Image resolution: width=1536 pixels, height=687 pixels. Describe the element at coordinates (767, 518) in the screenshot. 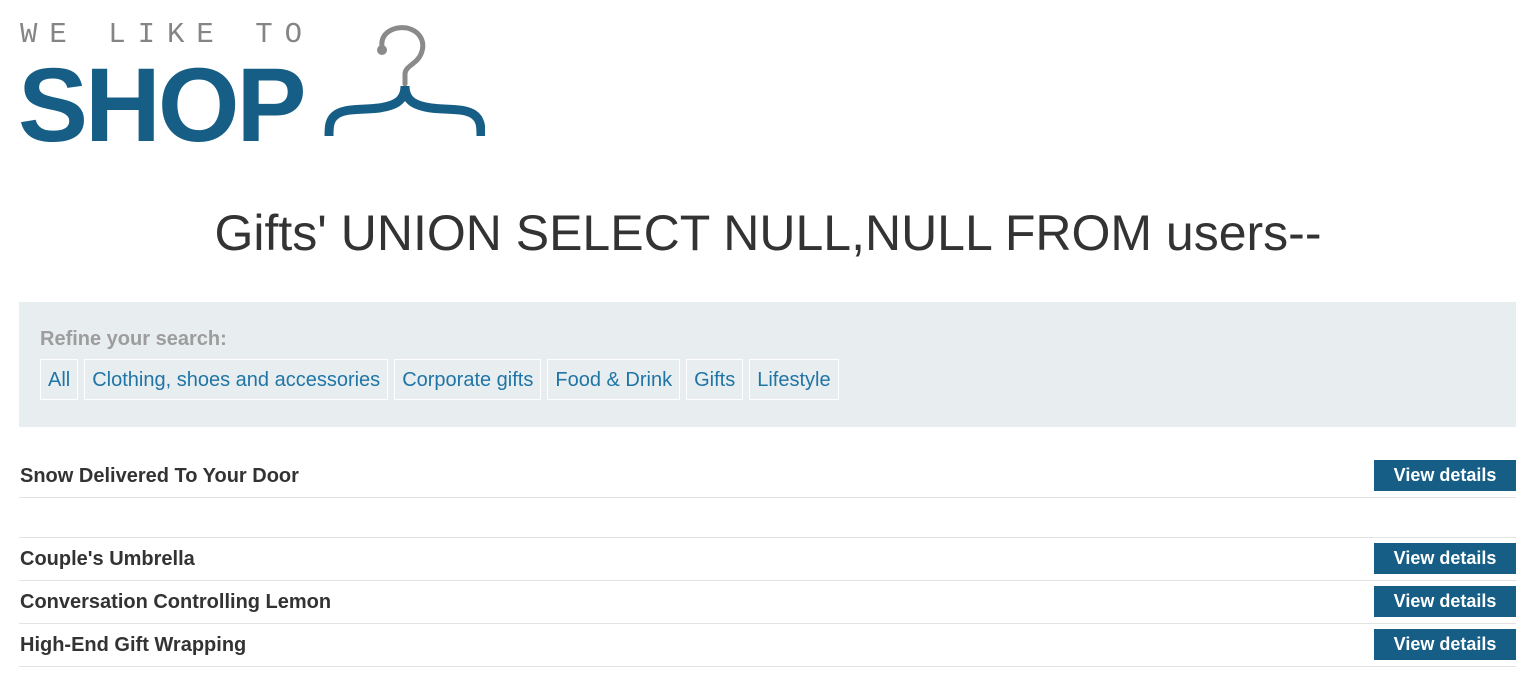

I see `table-row-empty` at that location.